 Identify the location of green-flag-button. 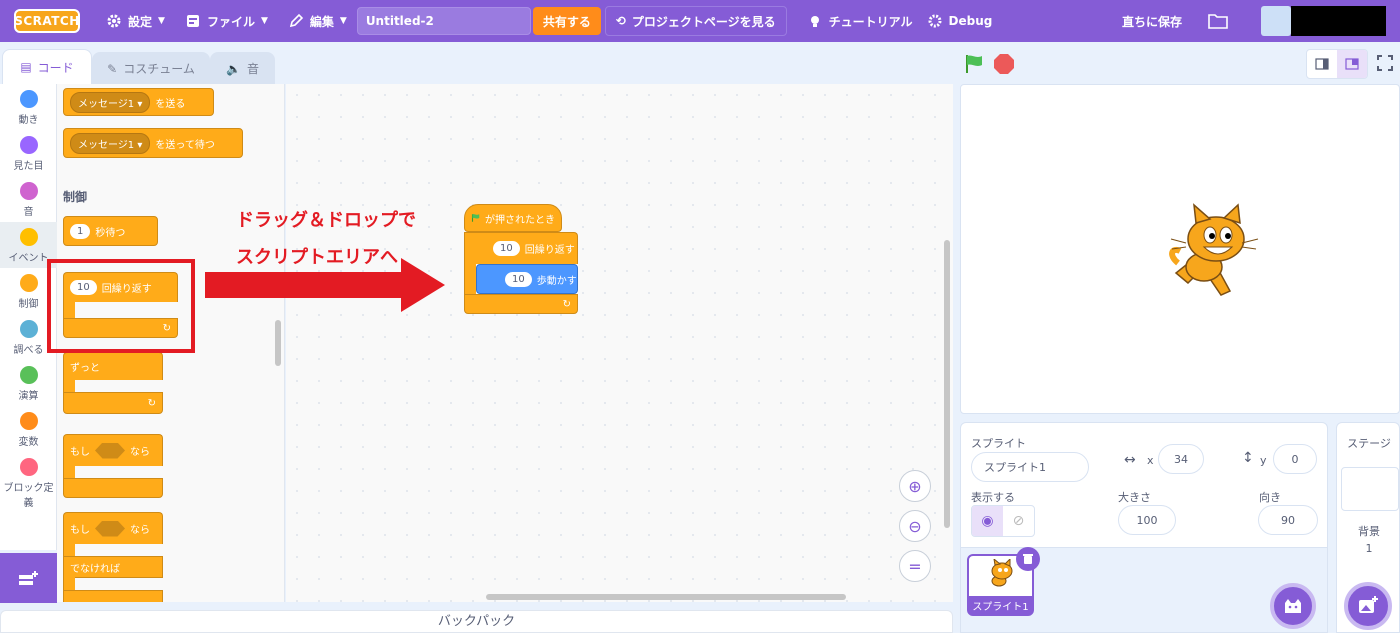
(974, 64).